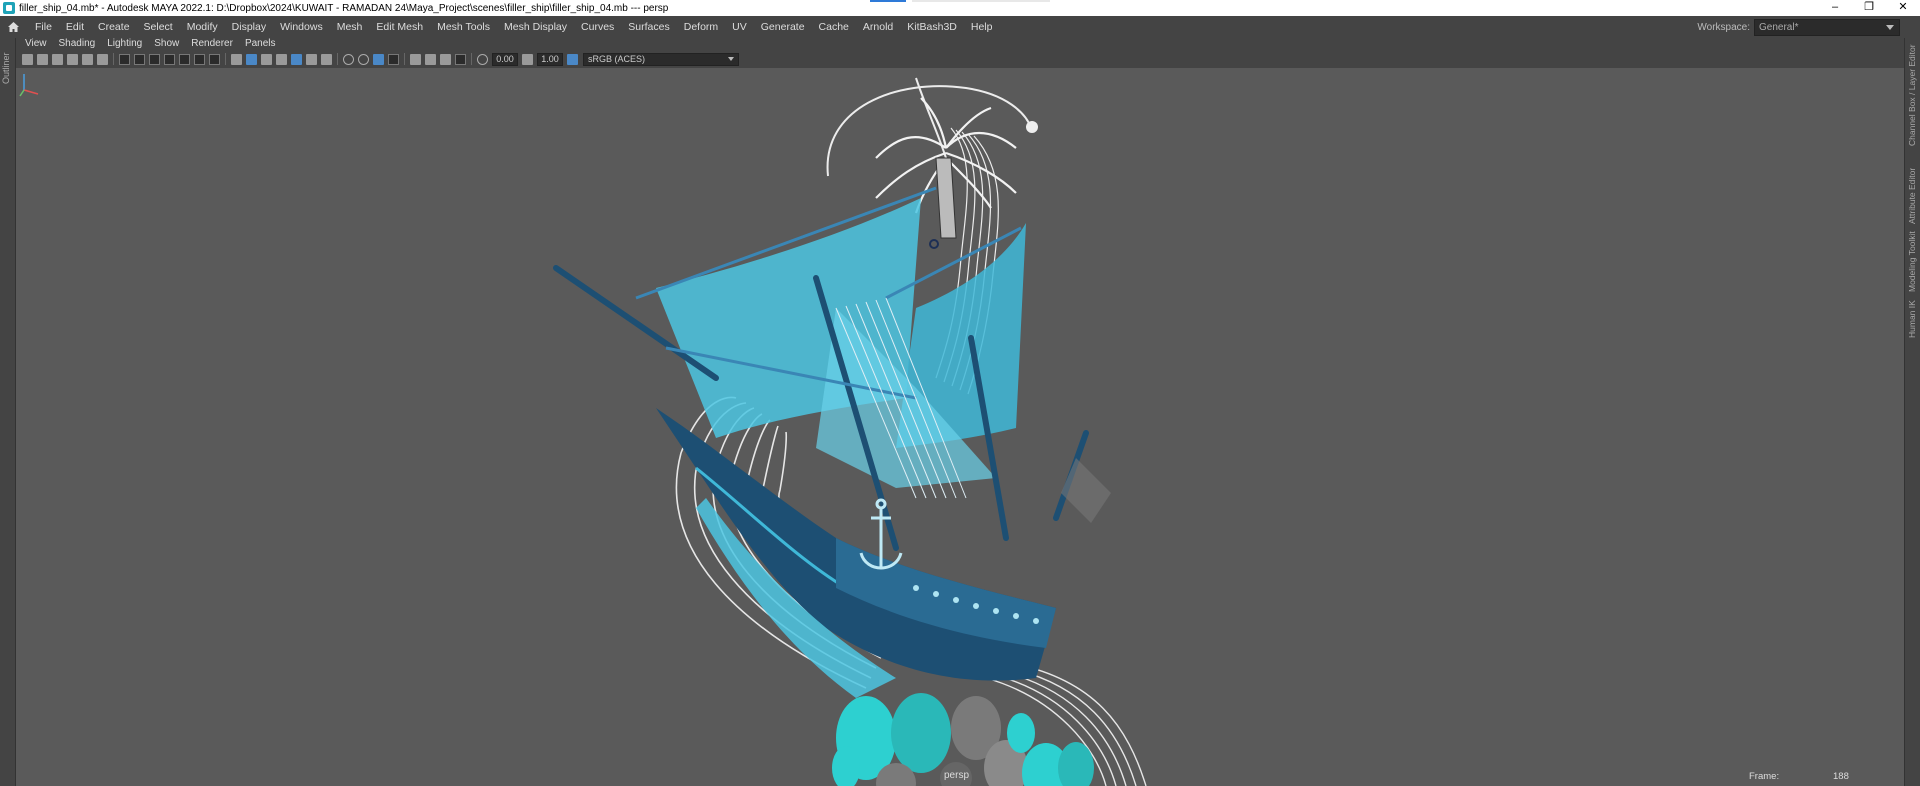 This screenshot has height=786, width=1920. What do you see at coordinates (266, 59) in the screenshot?
I see `default-material-icon` at bounding box center [266, 59].